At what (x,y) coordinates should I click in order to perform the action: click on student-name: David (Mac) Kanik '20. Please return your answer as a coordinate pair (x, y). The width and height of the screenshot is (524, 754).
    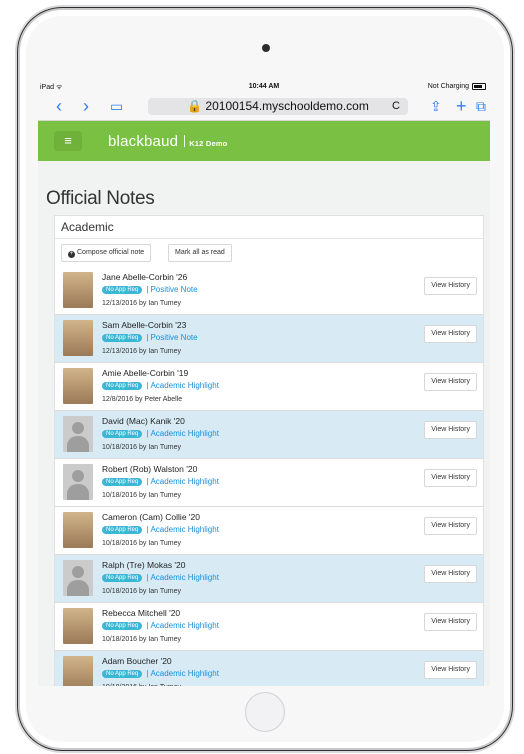
    Looking at the image, I should click on (143, 421).